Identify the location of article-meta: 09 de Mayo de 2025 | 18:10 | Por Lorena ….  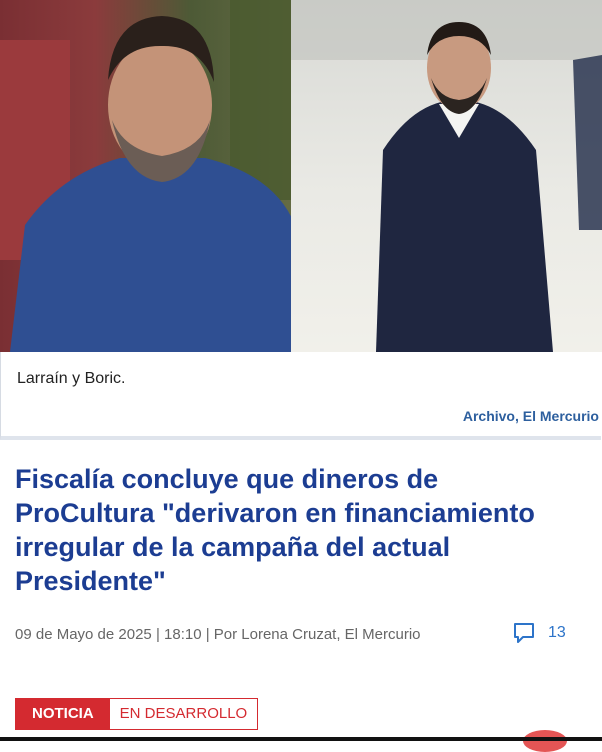
(218, 634).